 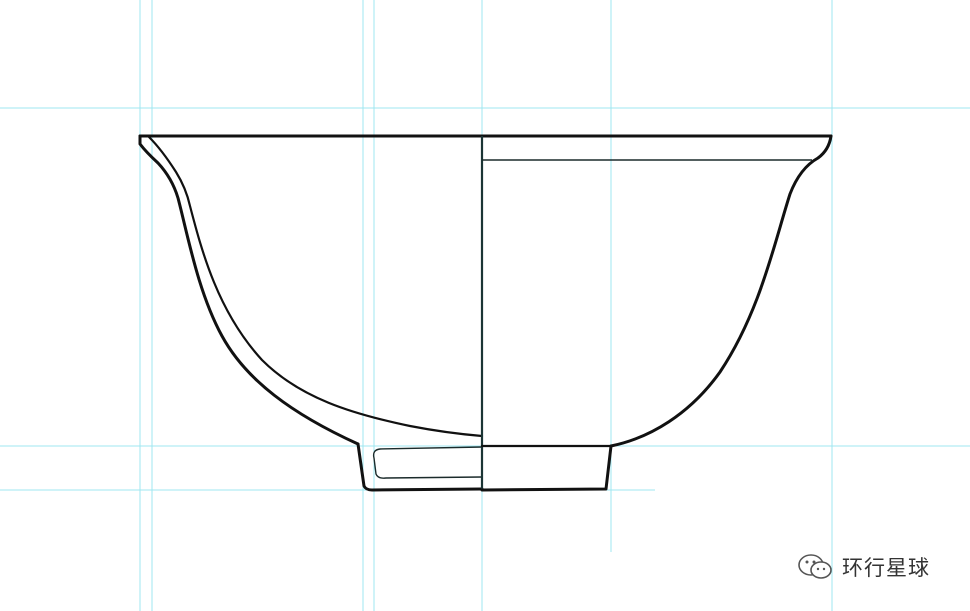 I want to click on watermark: 环行星球, so click(x=863, y=567).